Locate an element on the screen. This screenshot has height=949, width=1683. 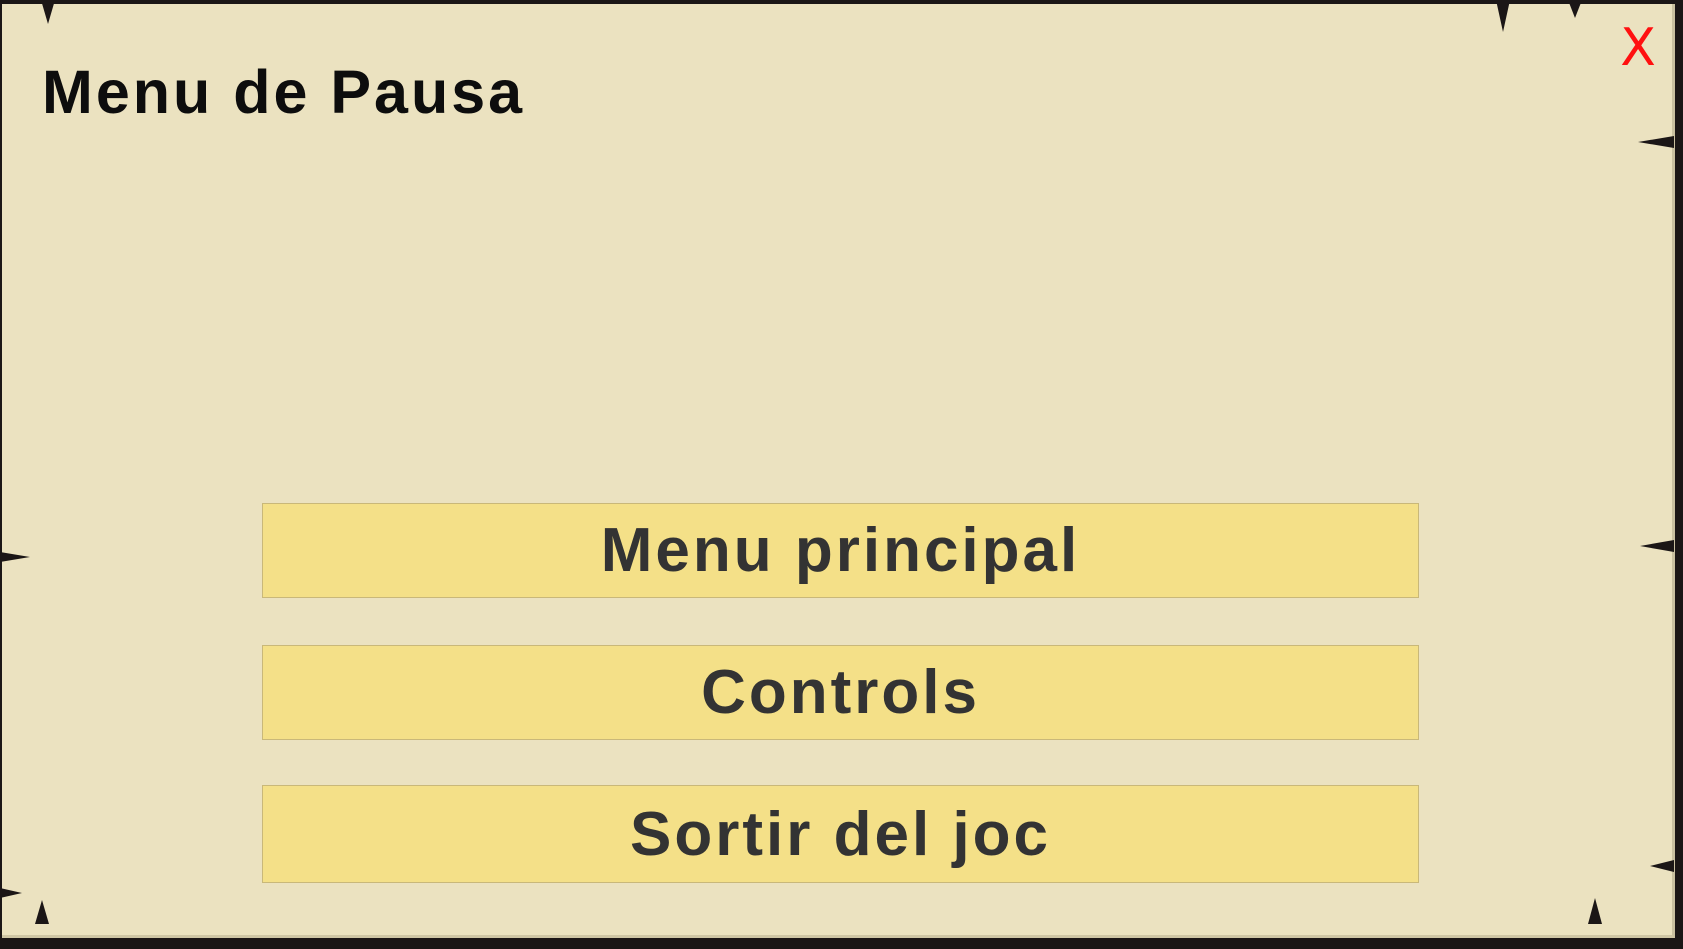
main-menu-button: Menu principal is located at coordinates (840, 550).